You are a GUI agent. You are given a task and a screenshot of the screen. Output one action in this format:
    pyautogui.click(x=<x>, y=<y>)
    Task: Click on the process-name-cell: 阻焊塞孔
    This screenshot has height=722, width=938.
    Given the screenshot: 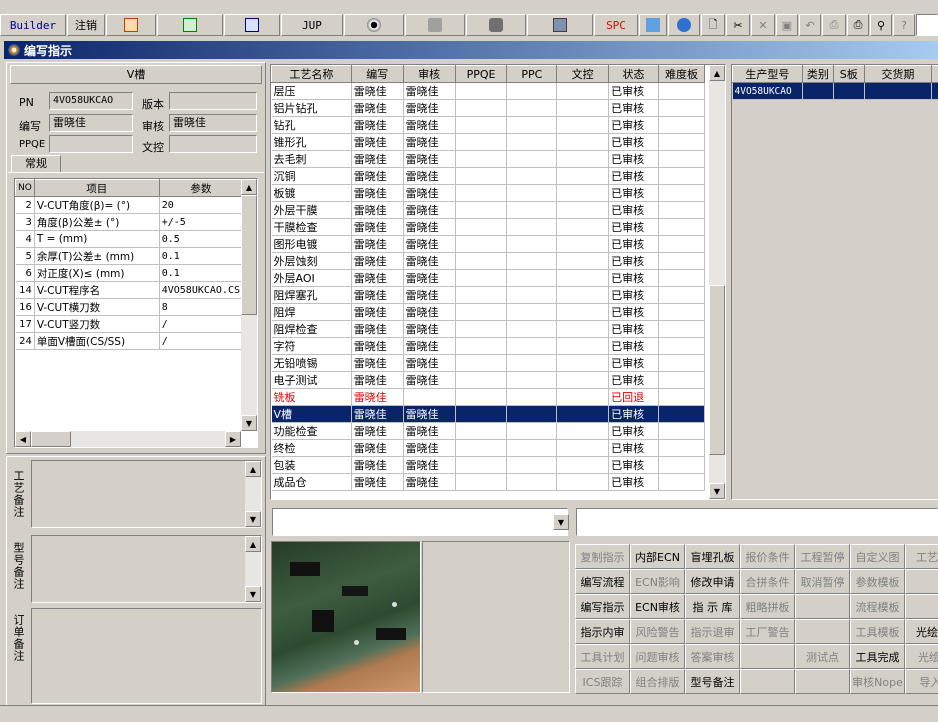 What is the action you would take?
    pyautogui.click(x=311, y=295)
    